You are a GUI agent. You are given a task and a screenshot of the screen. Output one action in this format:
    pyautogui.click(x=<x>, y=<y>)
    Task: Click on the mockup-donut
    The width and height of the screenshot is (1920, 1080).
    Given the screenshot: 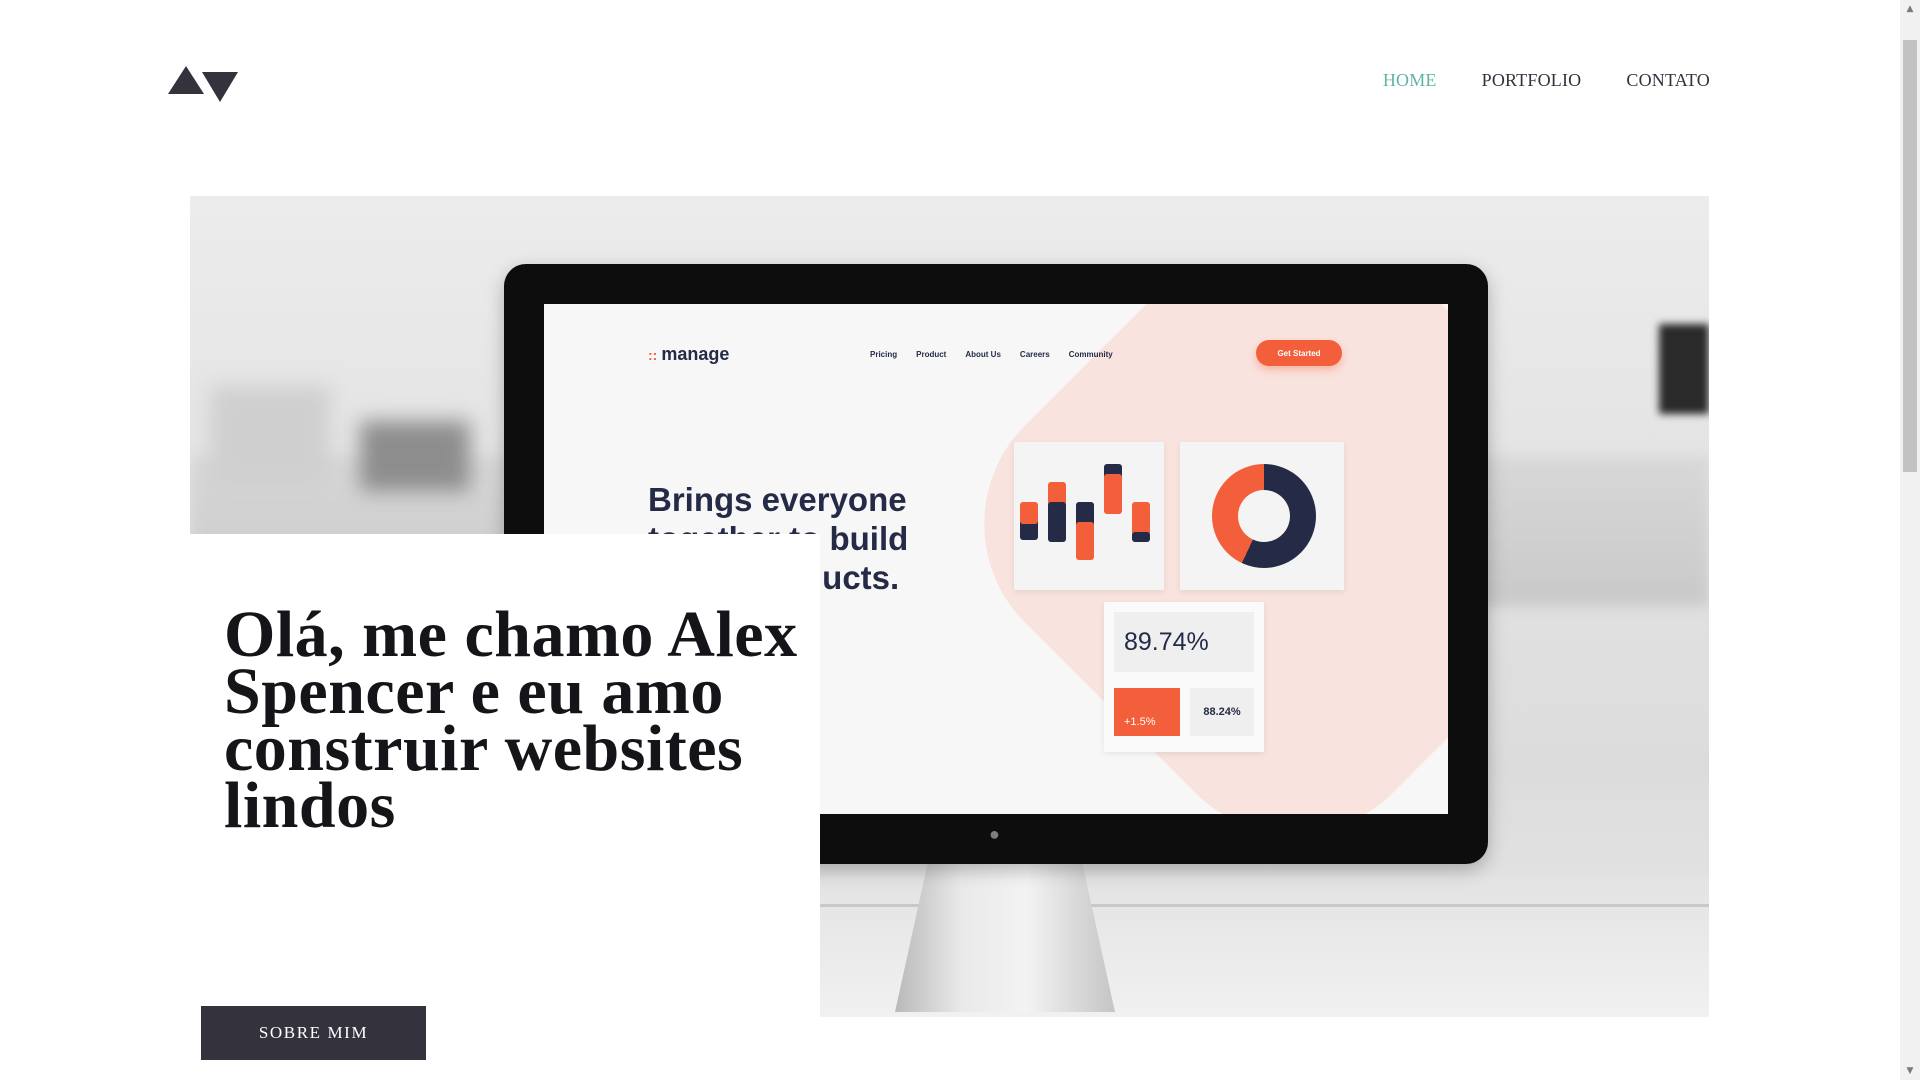 What is the action you would take?
    pyautogui.click(x=1264, y=516)
    